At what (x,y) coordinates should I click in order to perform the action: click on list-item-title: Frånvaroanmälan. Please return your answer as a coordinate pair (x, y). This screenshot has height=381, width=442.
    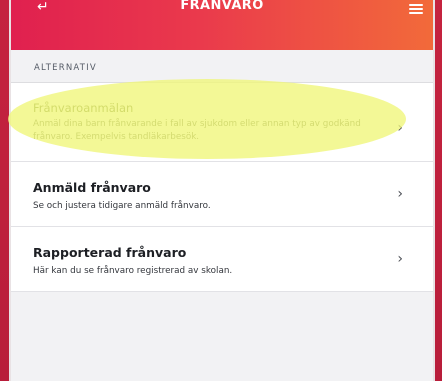
    Looking at the image, I should click on (83, 108).